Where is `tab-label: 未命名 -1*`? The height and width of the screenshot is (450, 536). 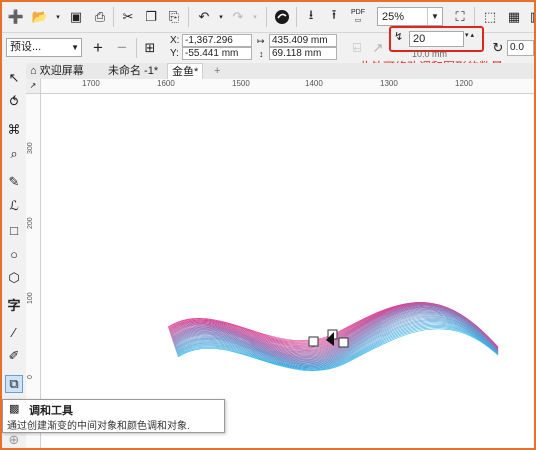 tab-label: 未命名 -1* is located at coordinates (133, 71).